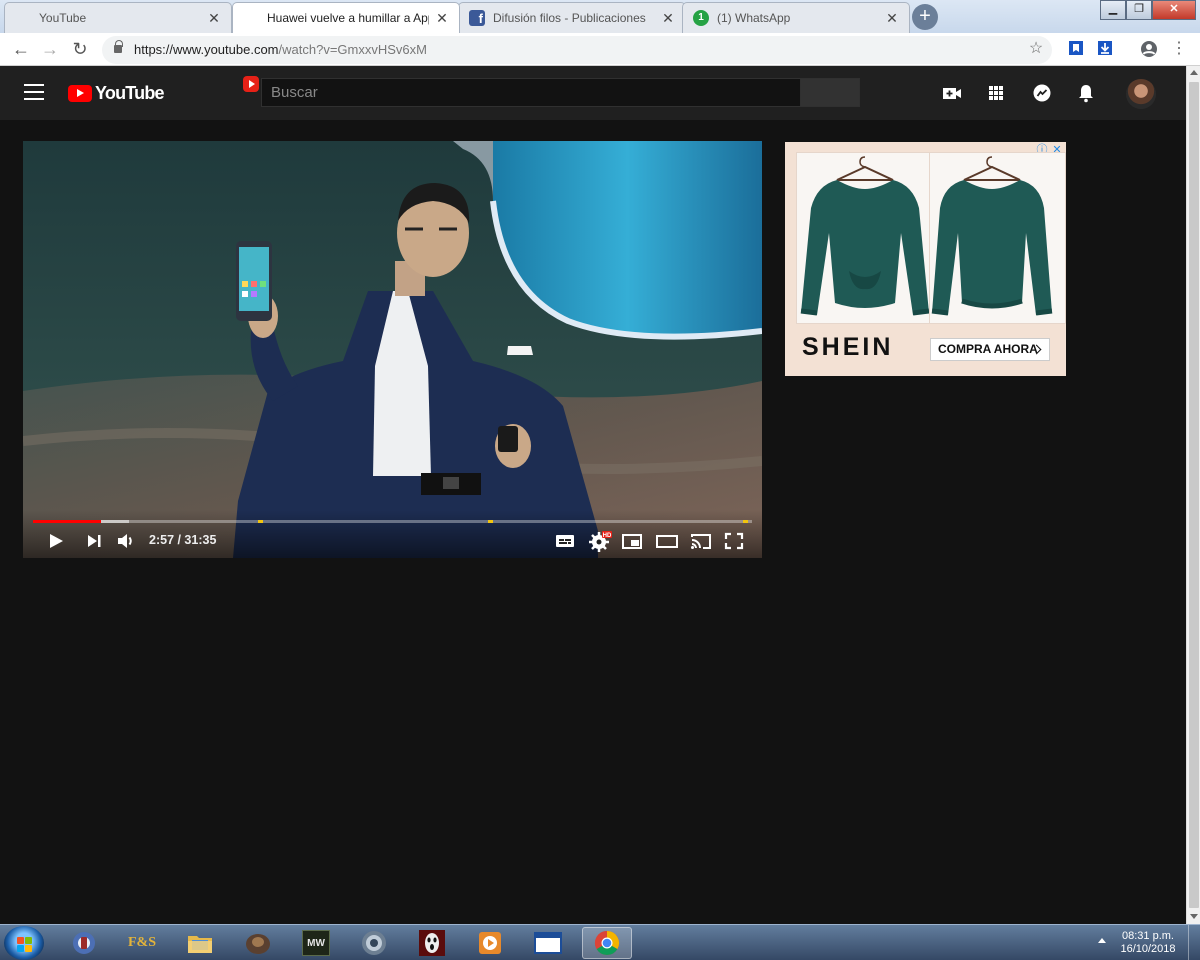 The width and height of the screenshot is (1200, 960). I want to click on fs-app-label: F&S, so click(142, 942).